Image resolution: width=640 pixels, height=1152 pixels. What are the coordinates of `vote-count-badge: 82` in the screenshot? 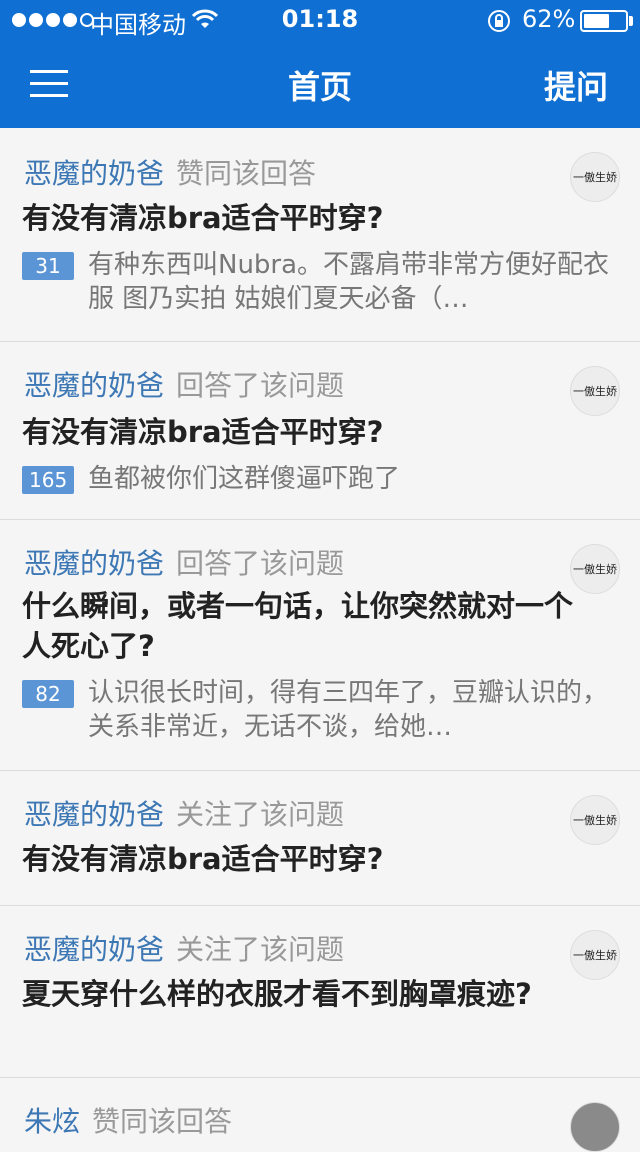 It's located at (48, 694).